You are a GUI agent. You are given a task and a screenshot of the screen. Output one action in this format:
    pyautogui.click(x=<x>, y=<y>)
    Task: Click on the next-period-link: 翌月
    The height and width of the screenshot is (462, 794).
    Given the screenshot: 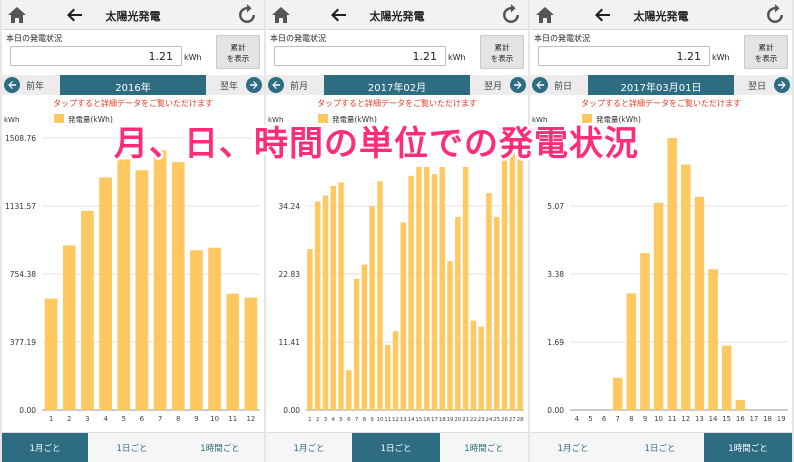 What is the action you would take?
    pyautogui.click(x=493, y=85)
    